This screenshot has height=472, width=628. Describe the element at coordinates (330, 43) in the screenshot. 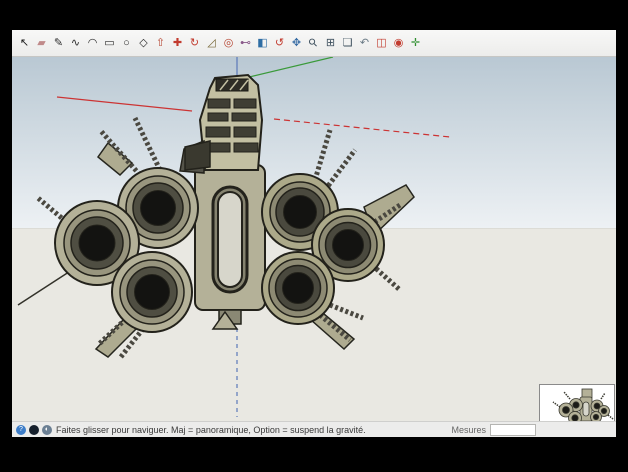

I see `zoom-window-icon: ⊞` at that location.